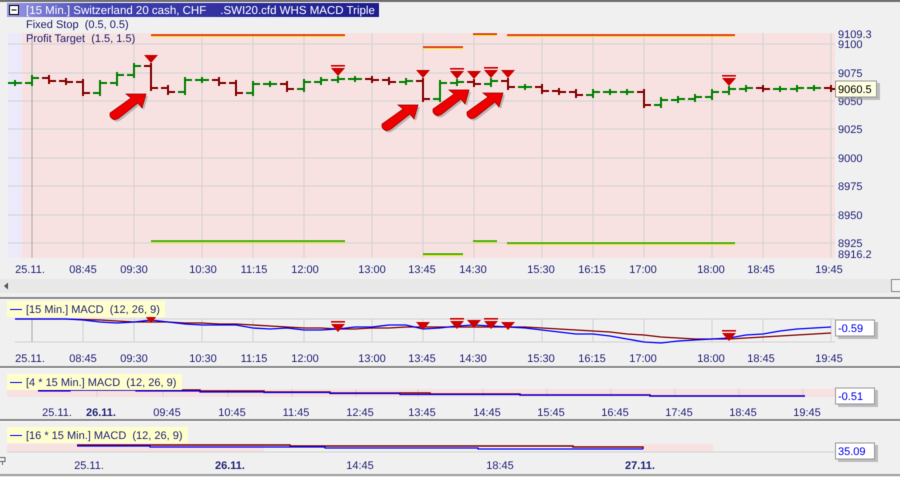  I want to click on axis-label: 9109.3, so click(855, 35).